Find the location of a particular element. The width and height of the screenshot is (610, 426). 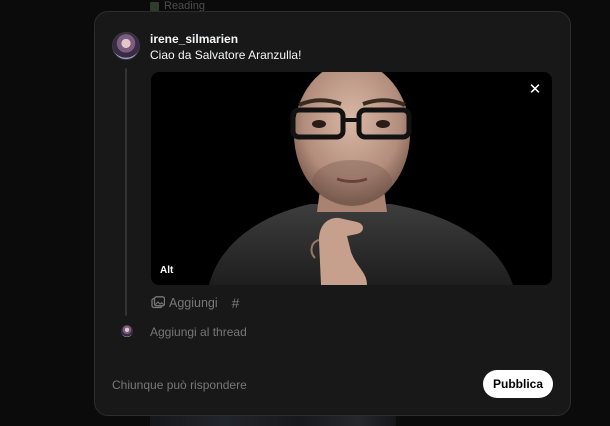

thread-line is located at coordinates (126, 192).